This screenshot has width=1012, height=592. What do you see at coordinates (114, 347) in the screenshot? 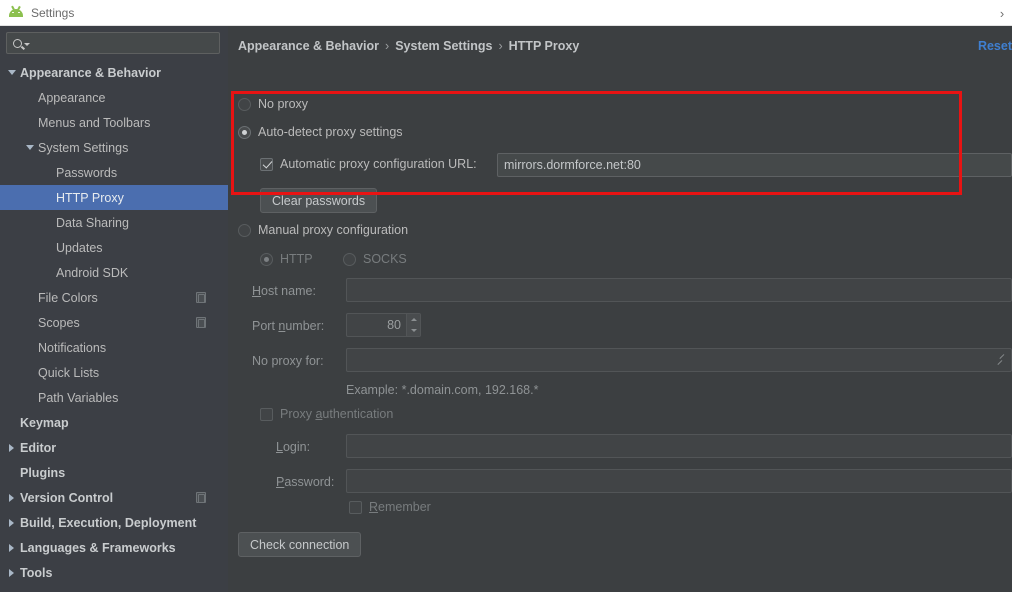
I see `sidebar-item-notifications: Notifications` at bounding box center [114, 347].